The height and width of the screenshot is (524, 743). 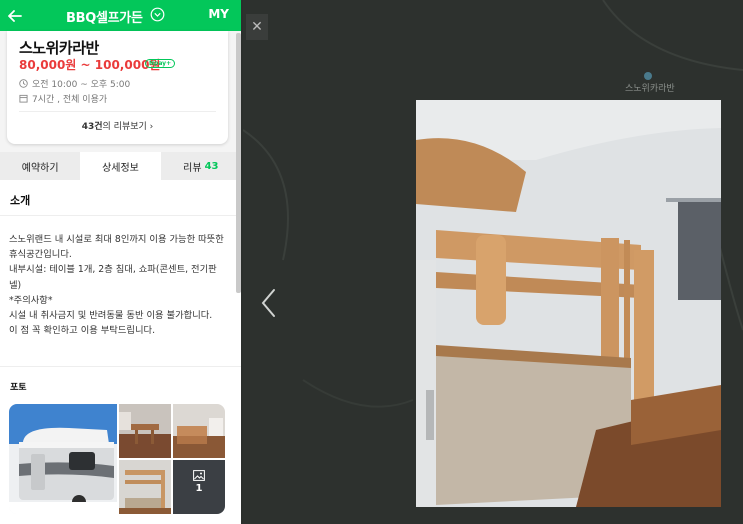 What do you see at coordinates (31, 300) in the screenshot?
I see `intro-line: *주의사항*` at bounding box center [31, 300].